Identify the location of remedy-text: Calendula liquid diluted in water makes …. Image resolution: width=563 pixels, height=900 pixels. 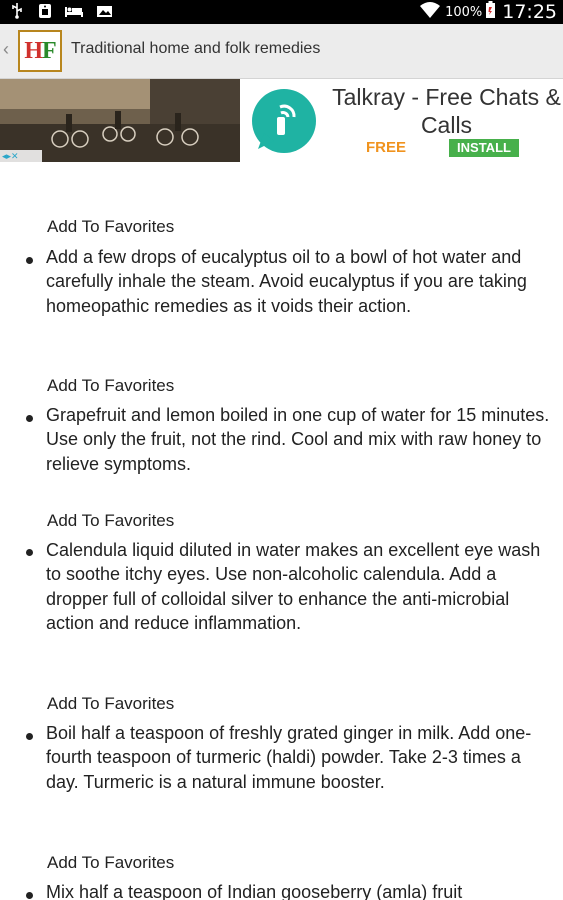
(293, 586).